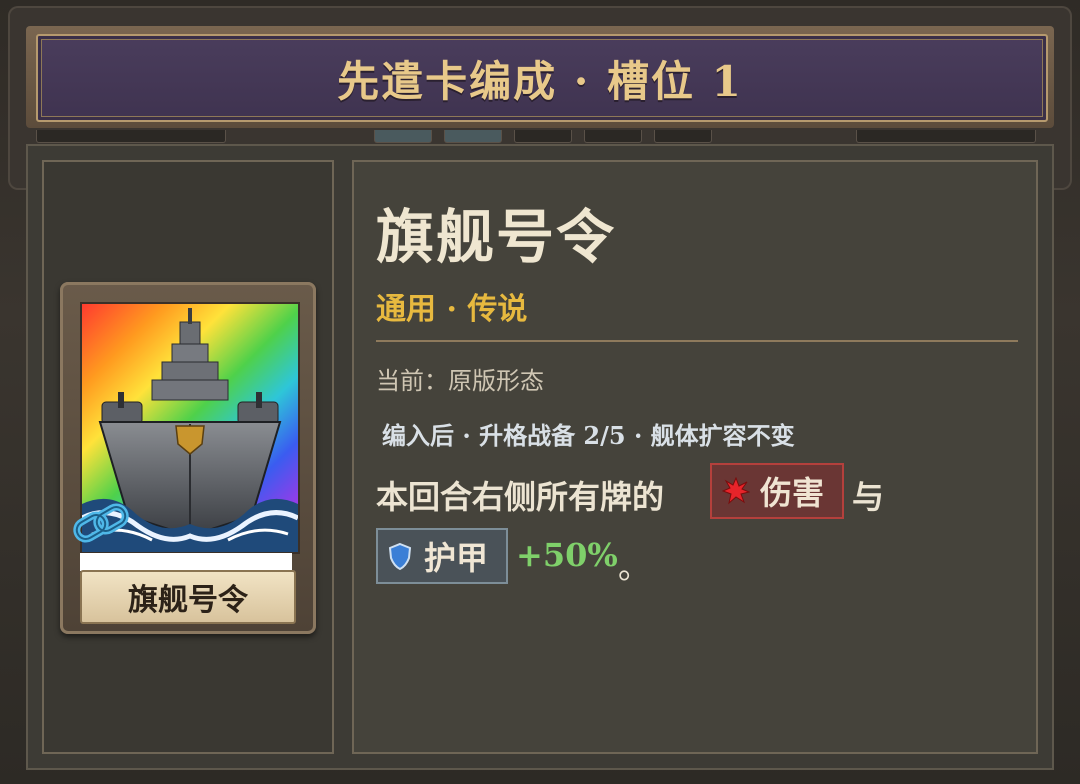 The image size is (1080, 784). Describe the element at coordinates (567, 555) in the screenshot. I see `bonus-value: +50%` at that location.